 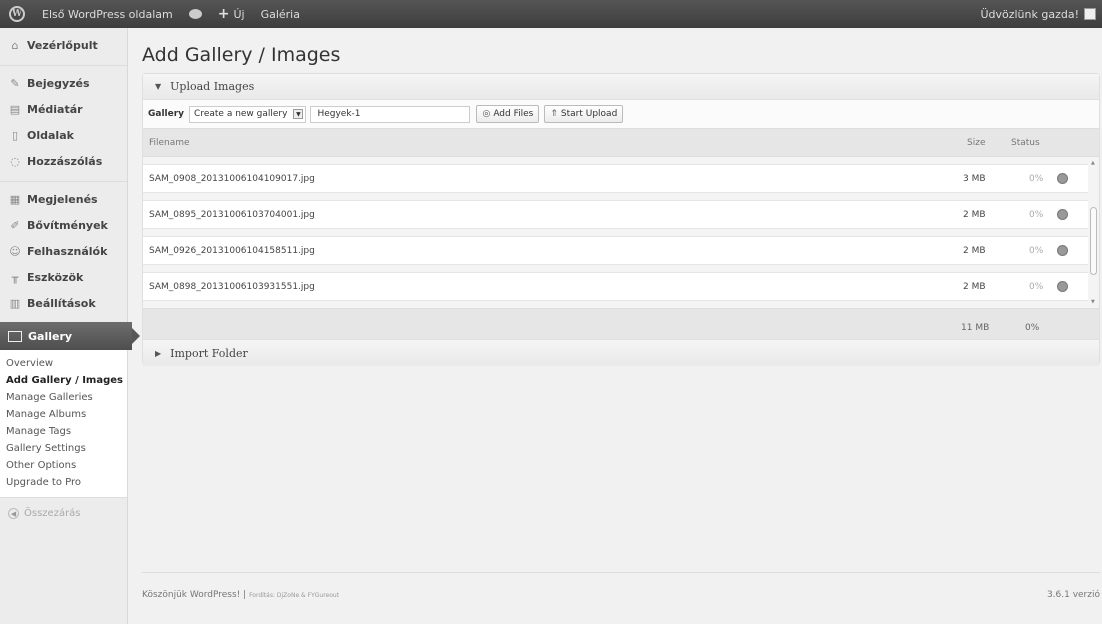 I want to click on comments-link, so click(x=195, y=14).